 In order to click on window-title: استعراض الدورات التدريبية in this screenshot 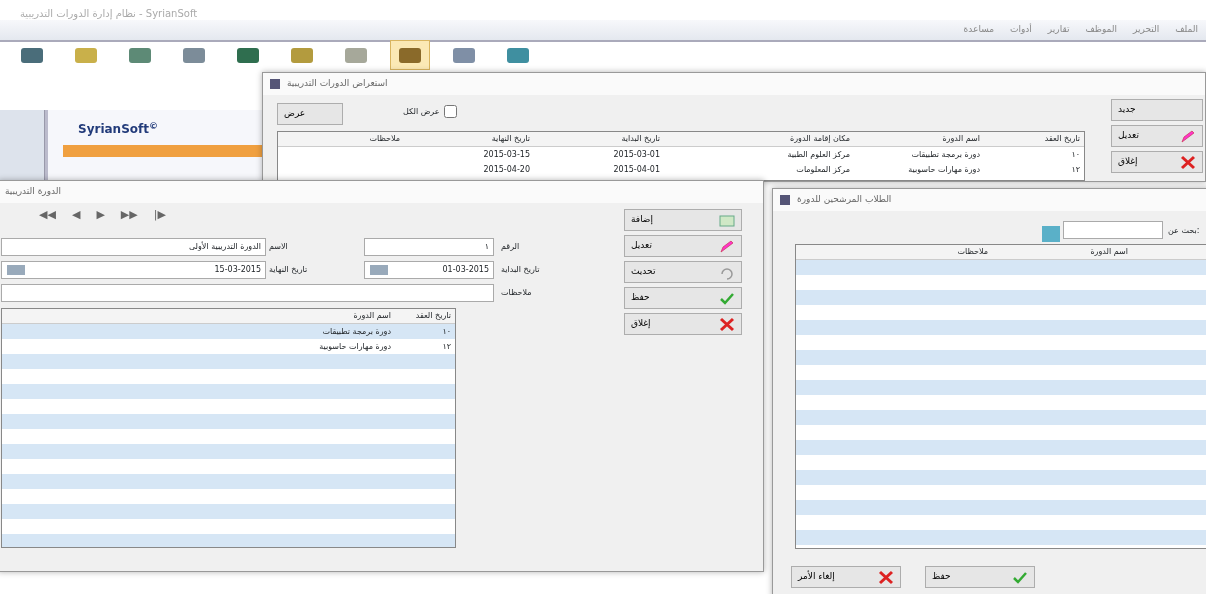, I will do `click(337, 84)`.